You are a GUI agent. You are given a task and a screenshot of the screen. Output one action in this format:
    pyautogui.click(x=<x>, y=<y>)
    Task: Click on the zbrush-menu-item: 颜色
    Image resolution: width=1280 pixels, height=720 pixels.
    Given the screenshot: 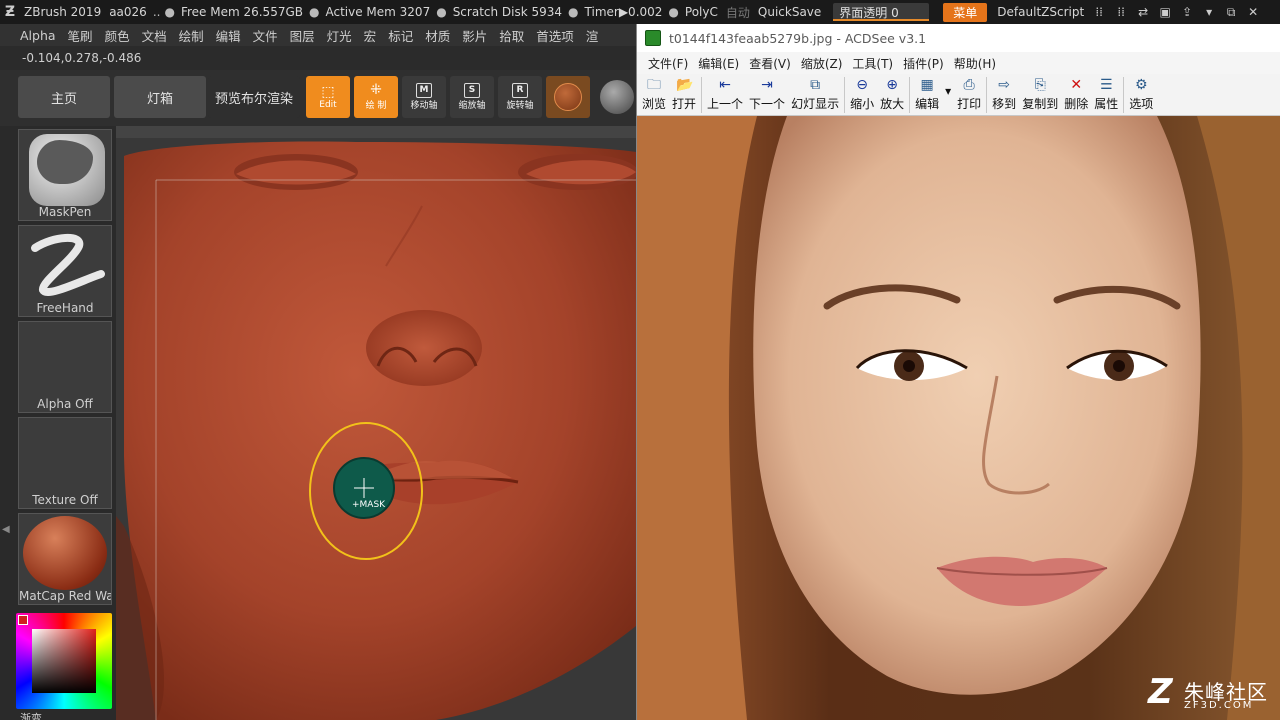 What is the action you would take?
    pyautogui.click(x=117, y=35)
    